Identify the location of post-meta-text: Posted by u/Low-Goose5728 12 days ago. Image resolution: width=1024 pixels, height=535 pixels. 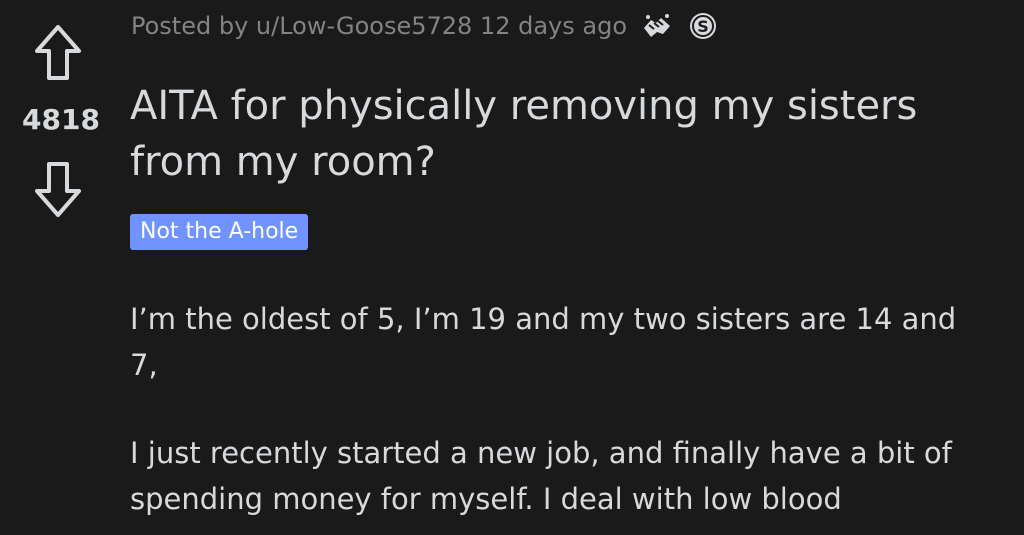
(379, 26).